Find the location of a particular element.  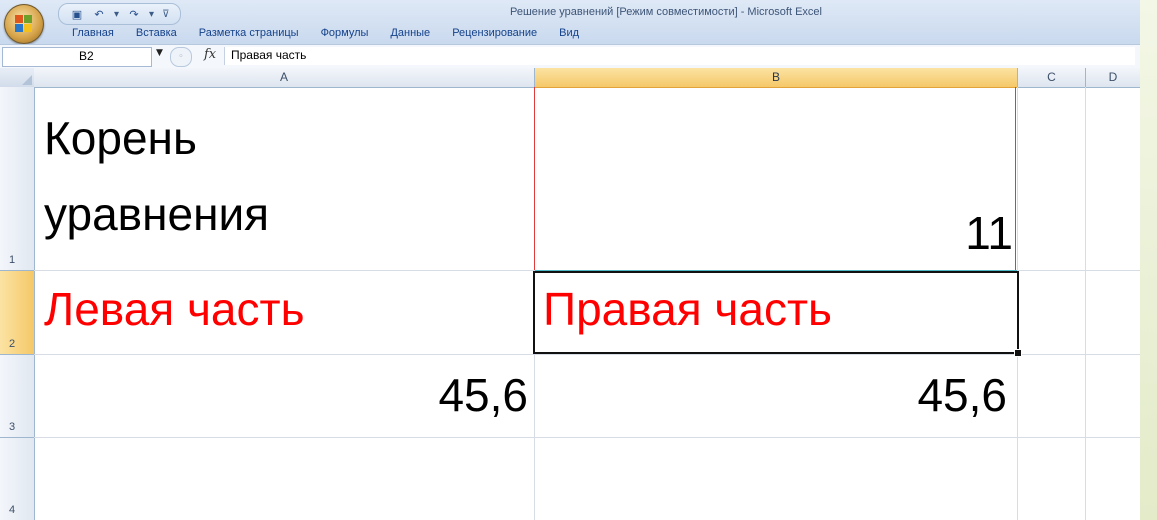

row-header-2: 2 is located at coordinates (17, 313).